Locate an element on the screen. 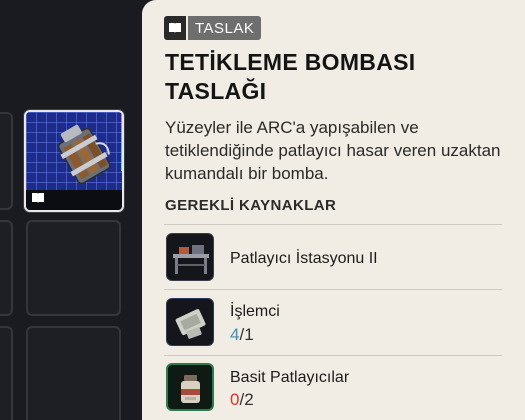  requirement-count: 0/2 is located at coordinates (242, 400).